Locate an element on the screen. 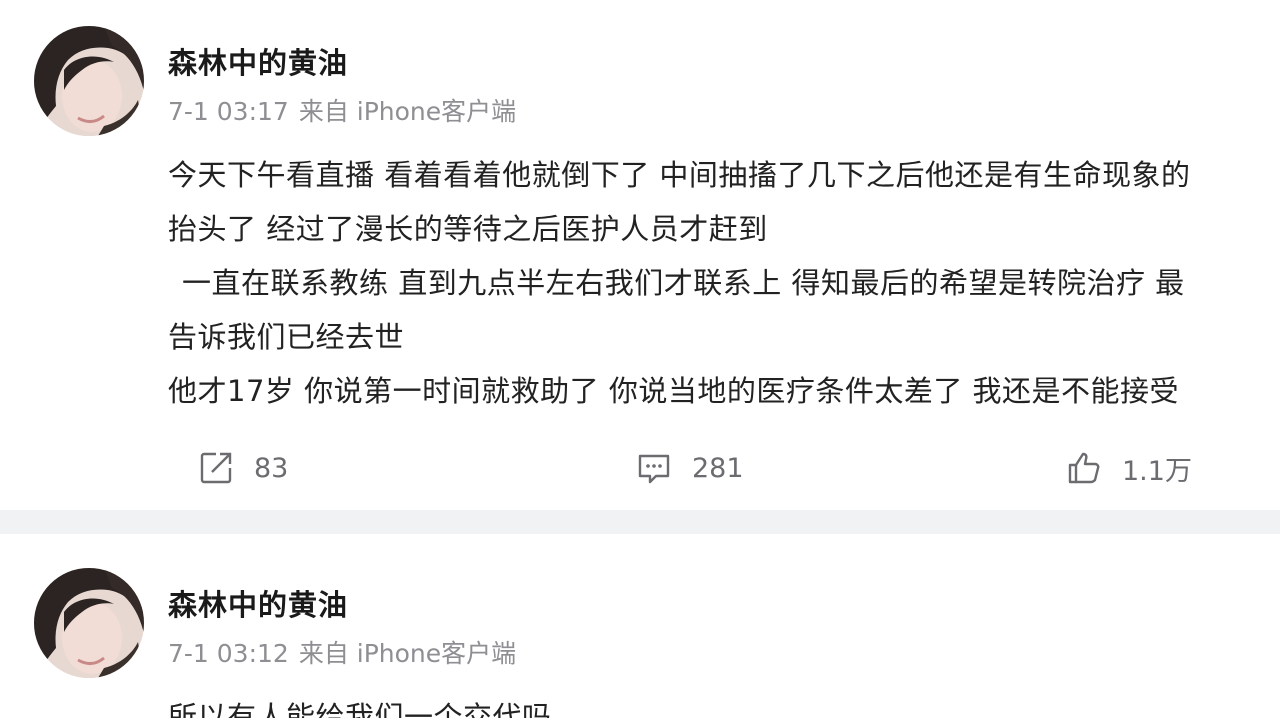 The height and width of the screenshot is (718, 1280). post-time: 7-1 03:17 is located at coordinates (228, 111).